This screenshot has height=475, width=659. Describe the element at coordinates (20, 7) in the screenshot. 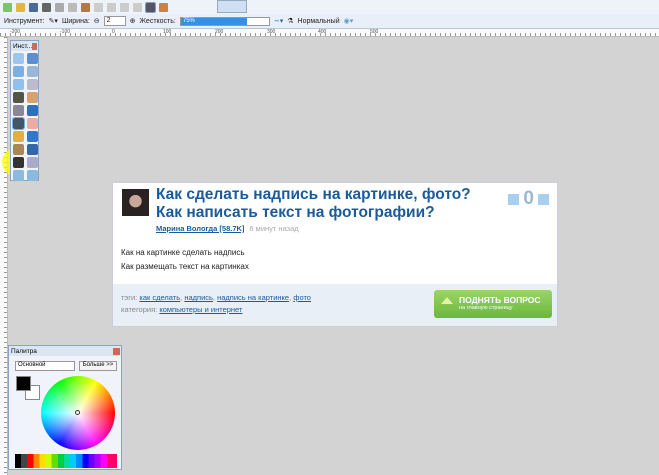

I see `open-file-icon` at that location.